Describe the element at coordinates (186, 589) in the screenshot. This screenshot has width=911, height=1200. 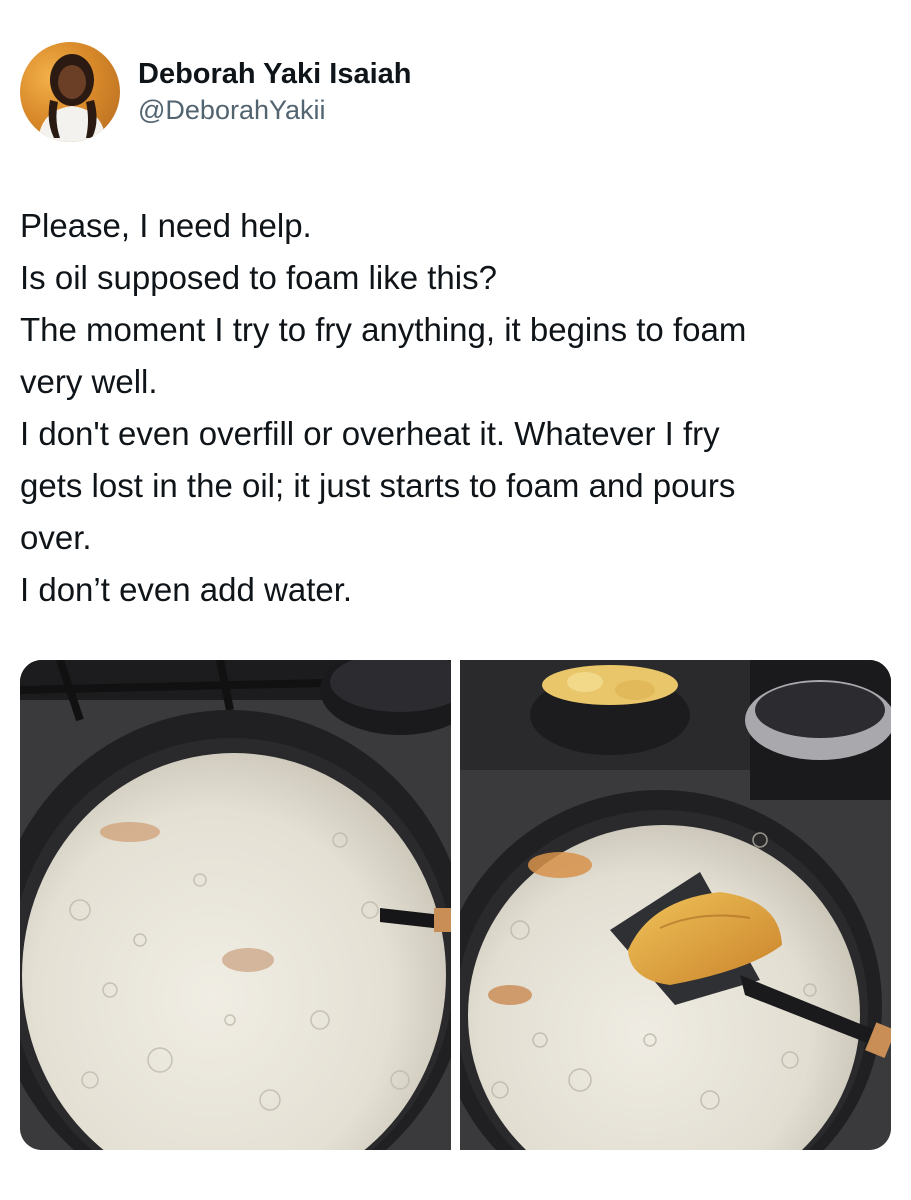
I see `tweet-text-line: I don’t even add water.` at that location.